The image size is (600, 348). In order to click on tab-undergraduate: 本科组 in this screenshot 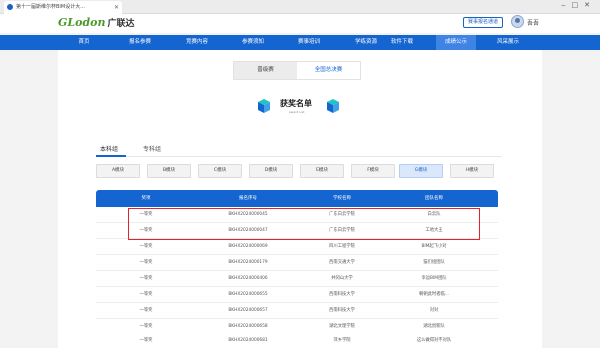, I will do `click(109, 148)`.